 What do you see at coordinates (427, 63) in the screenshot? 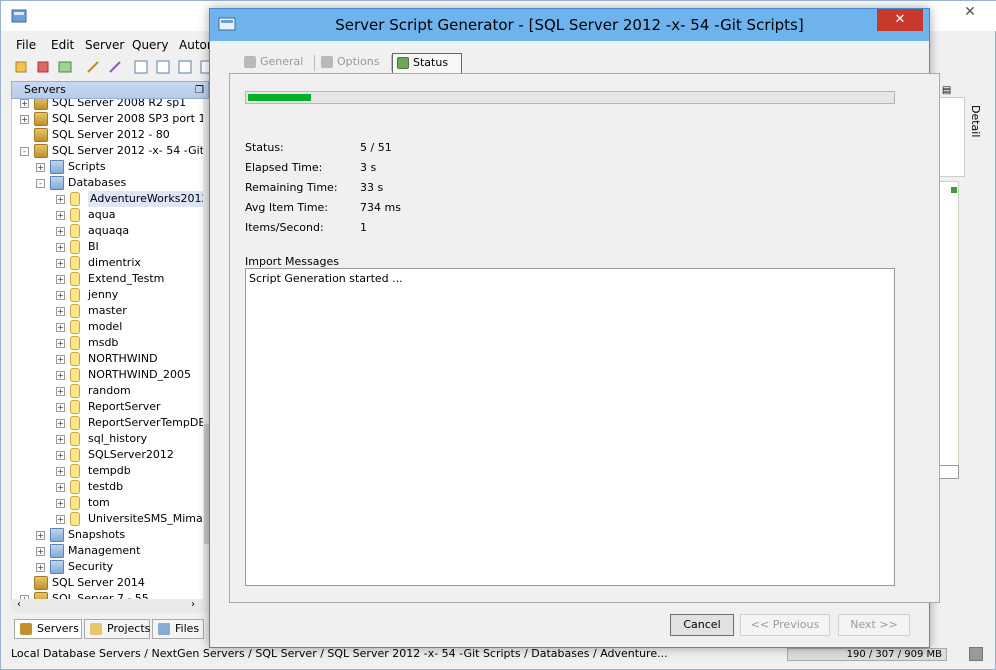
I see `tab-status: Status` at bounding box center [427, 63].